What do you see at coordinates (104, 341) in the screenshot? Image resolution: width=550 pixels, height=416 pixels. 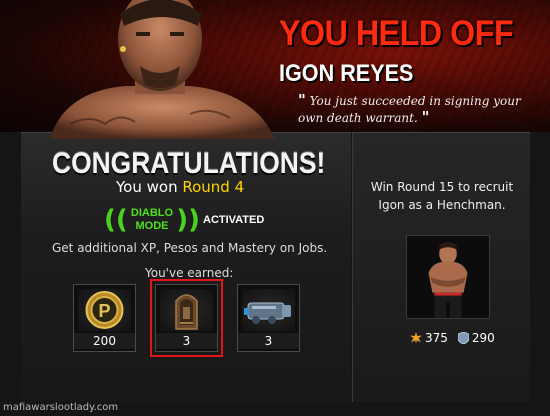 I see `reward-count: 200` at bounding box center [104, 341].